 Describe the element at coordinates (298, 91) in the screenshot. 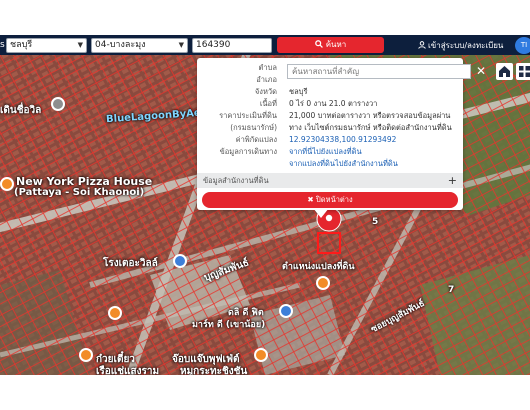

I see `parcel-info-value: ชลบุรี` at that location.